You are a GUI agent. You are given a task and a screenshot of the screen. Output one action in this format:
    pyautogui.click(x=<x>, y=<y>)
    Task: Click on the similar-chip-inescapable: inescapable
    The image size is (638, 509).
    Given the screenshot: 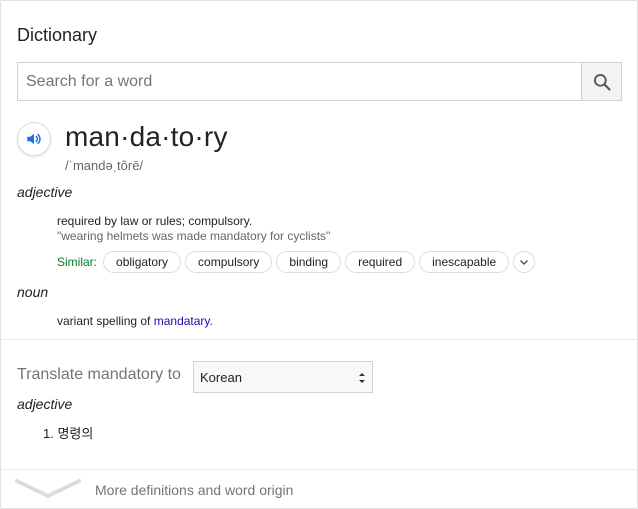 What is the action you would take?
    pyautogui.click(x=464, y=262)
    